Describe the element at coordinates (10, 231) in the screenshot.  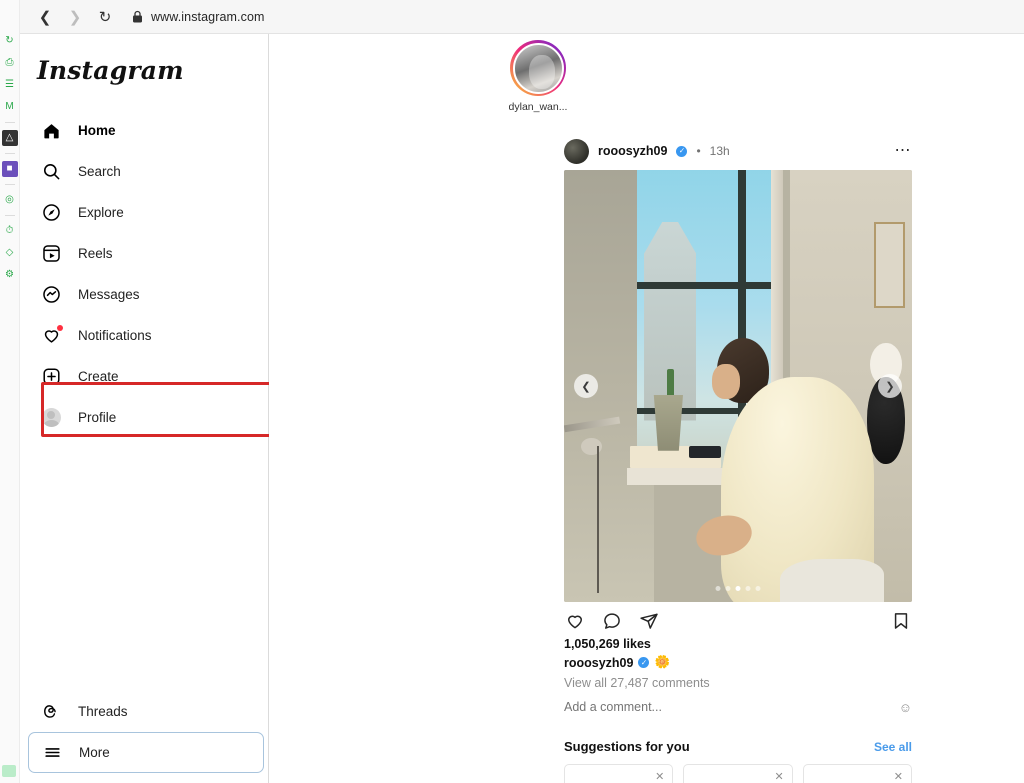
I see `clock-icon: ⏱` at that location.